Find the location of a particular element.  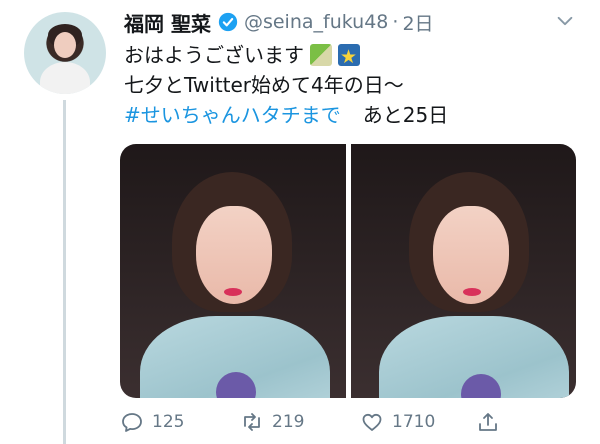

share-button is located at coordinates (496, 422).